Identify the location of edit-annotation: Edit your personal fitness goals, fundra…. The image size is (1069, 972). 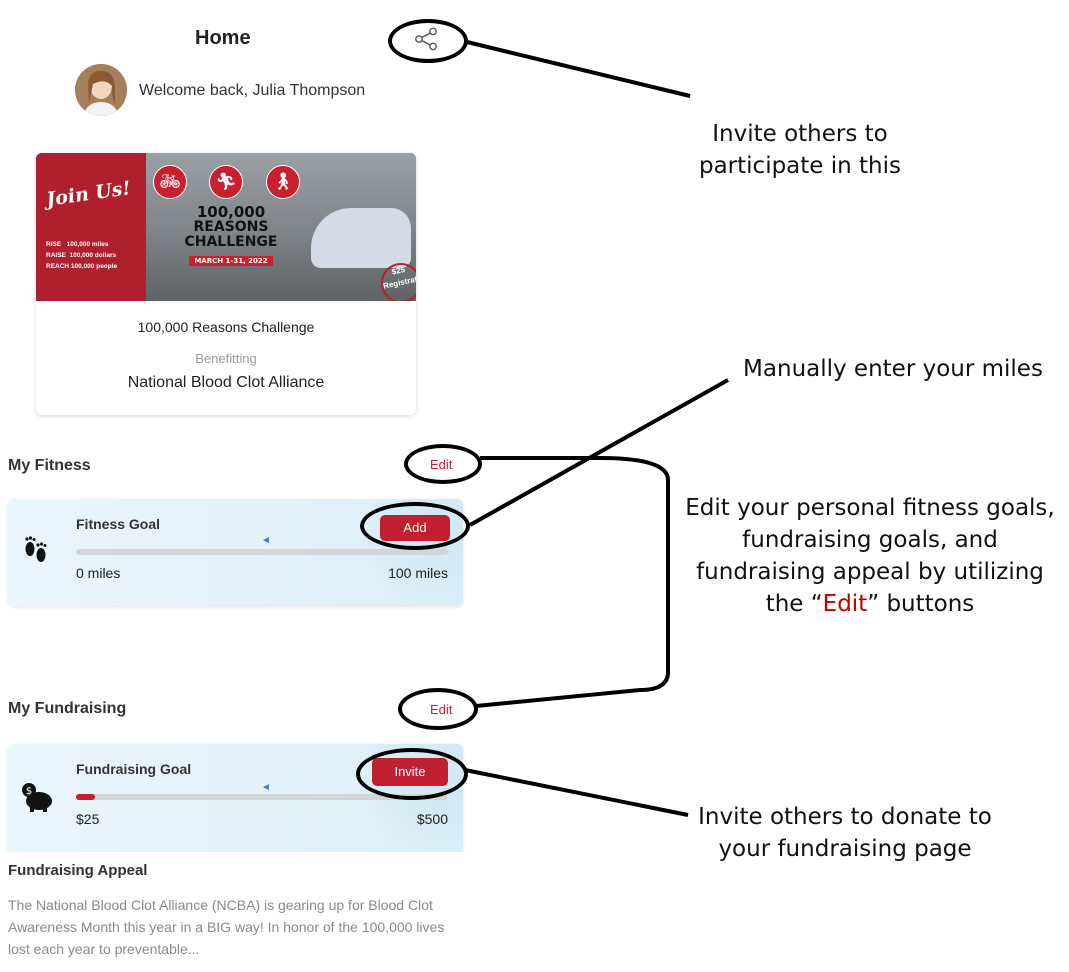
(870, 556).